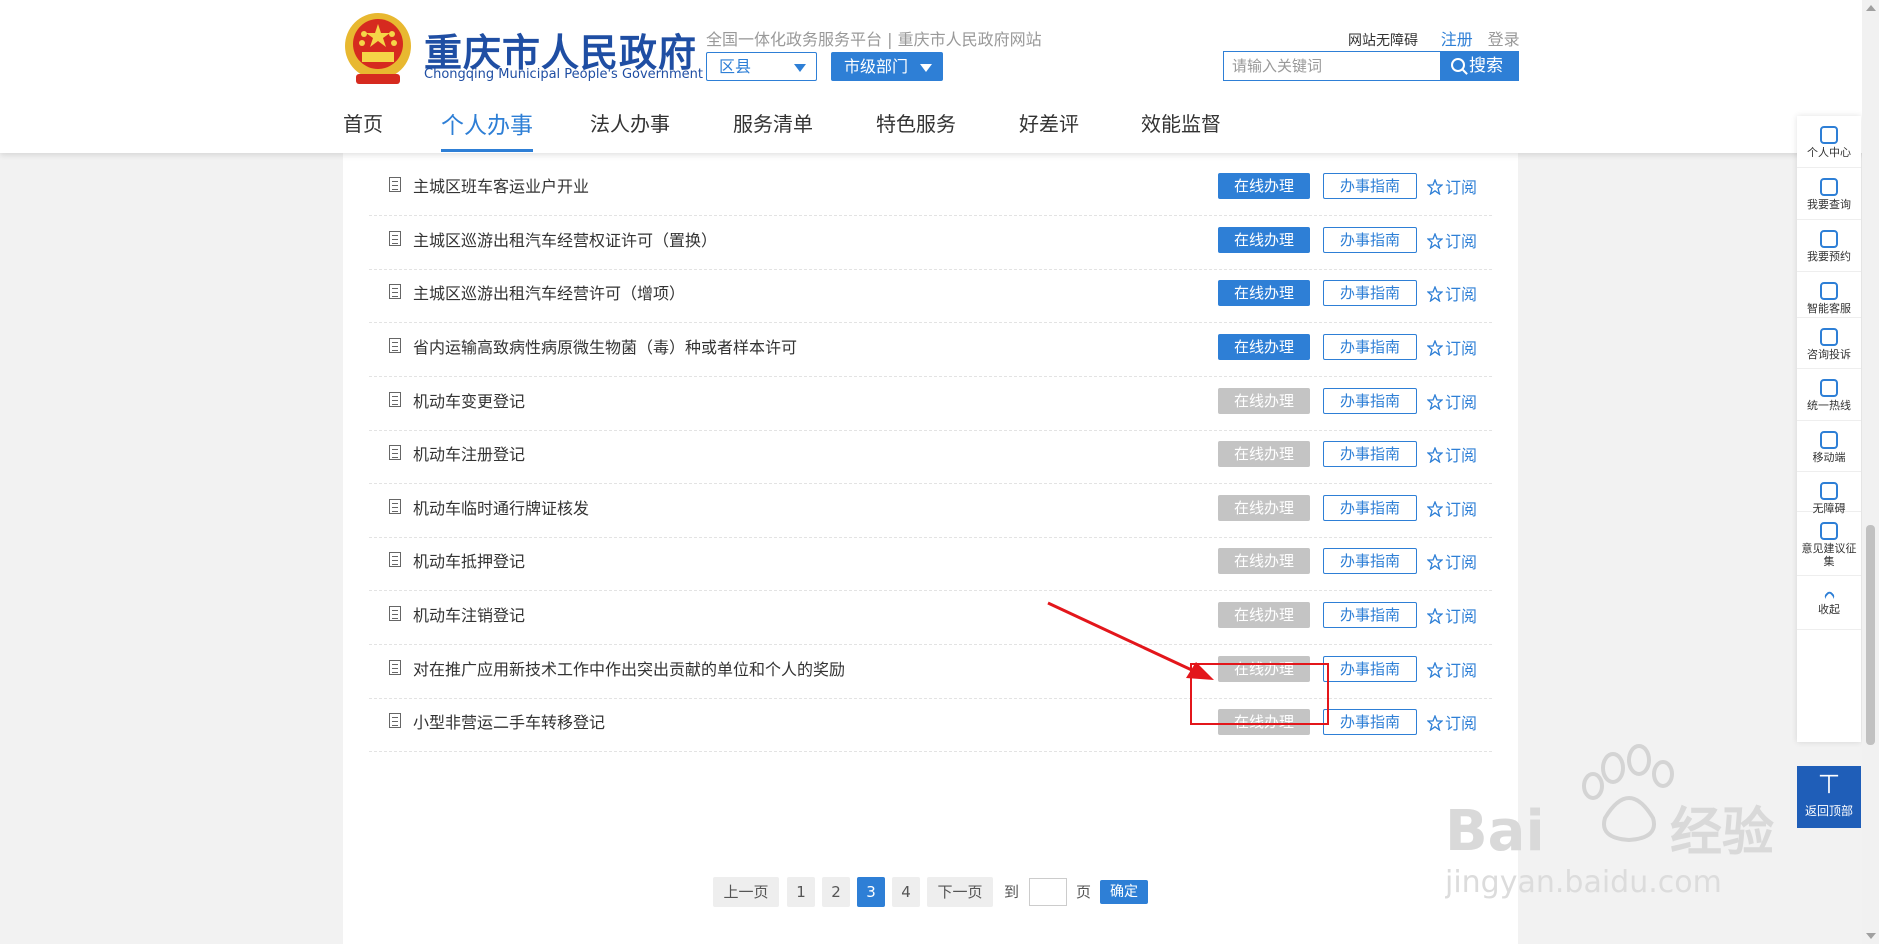 This screenshot has height=944, width=1879. What do you see at coordinates (1130, 640) in the screenshot?
I see `annotation-arrow-icon` at bounding box center [1130, 640].